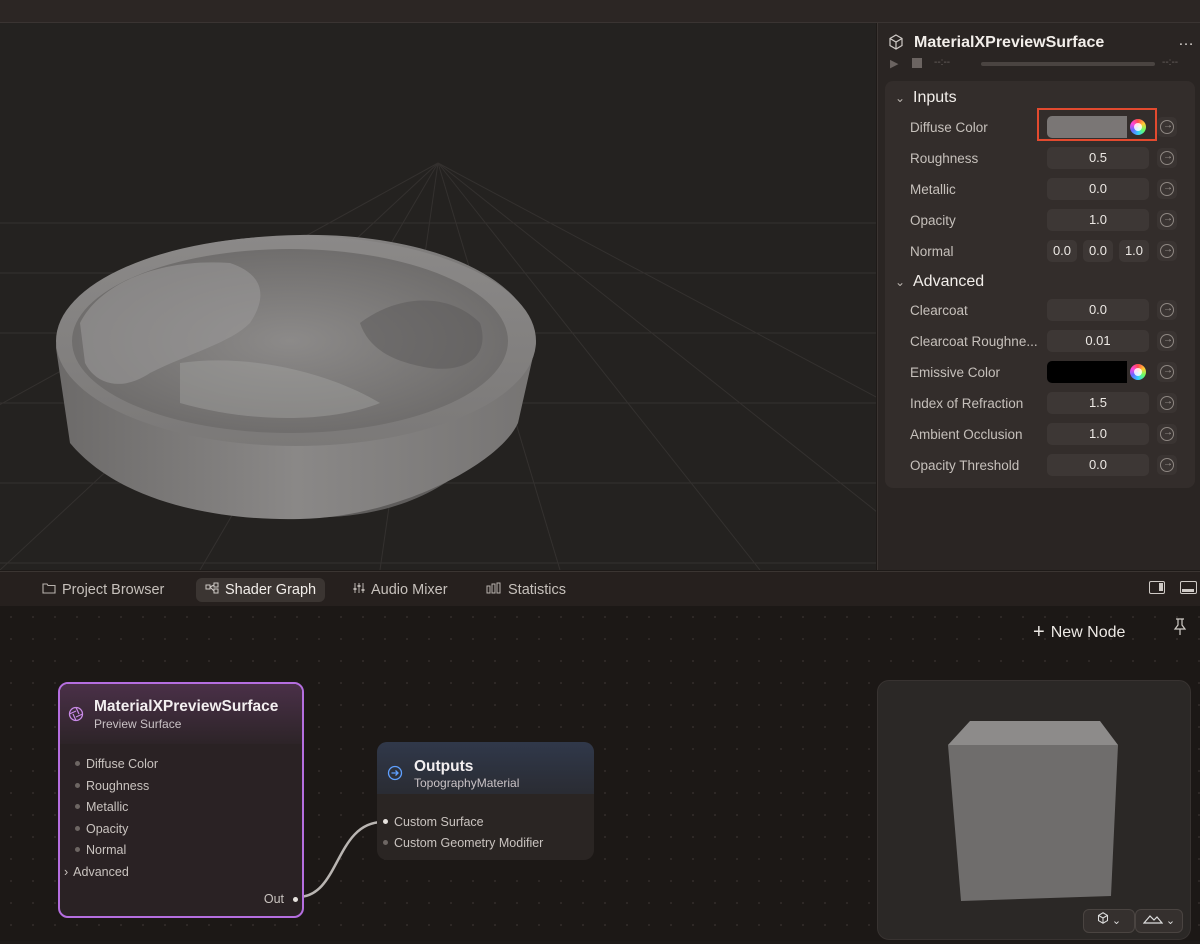  Describe the element at coordinates (526, 590) in the screenshot. I see `tab-statistics: Statistics` at that location.